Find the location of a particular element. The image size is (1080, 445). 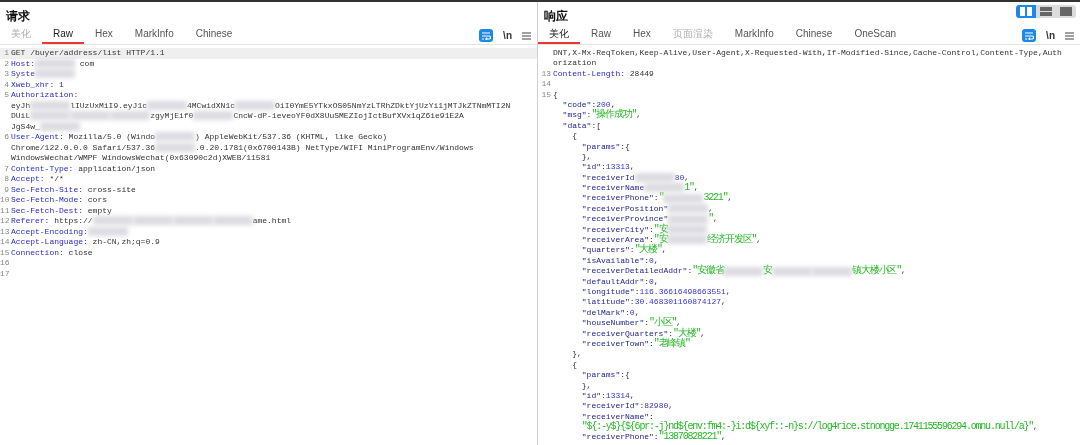

code-line: Chrome/122.0.0.0 Safari/537.36 .0.20.1781(0x6700143B) NetType/WIFI MiniProgramEnv/Windows is located at coordinates (242, 147).